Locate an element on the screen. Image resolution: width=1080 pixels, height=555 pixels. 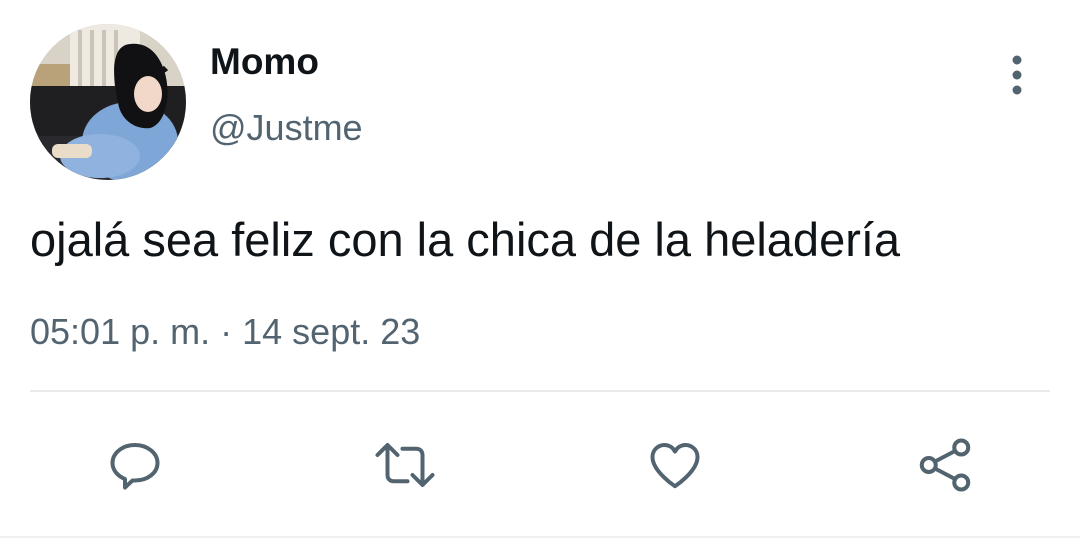
tweet-date: 14 sept. 23 is located at coordinates (331, 331).